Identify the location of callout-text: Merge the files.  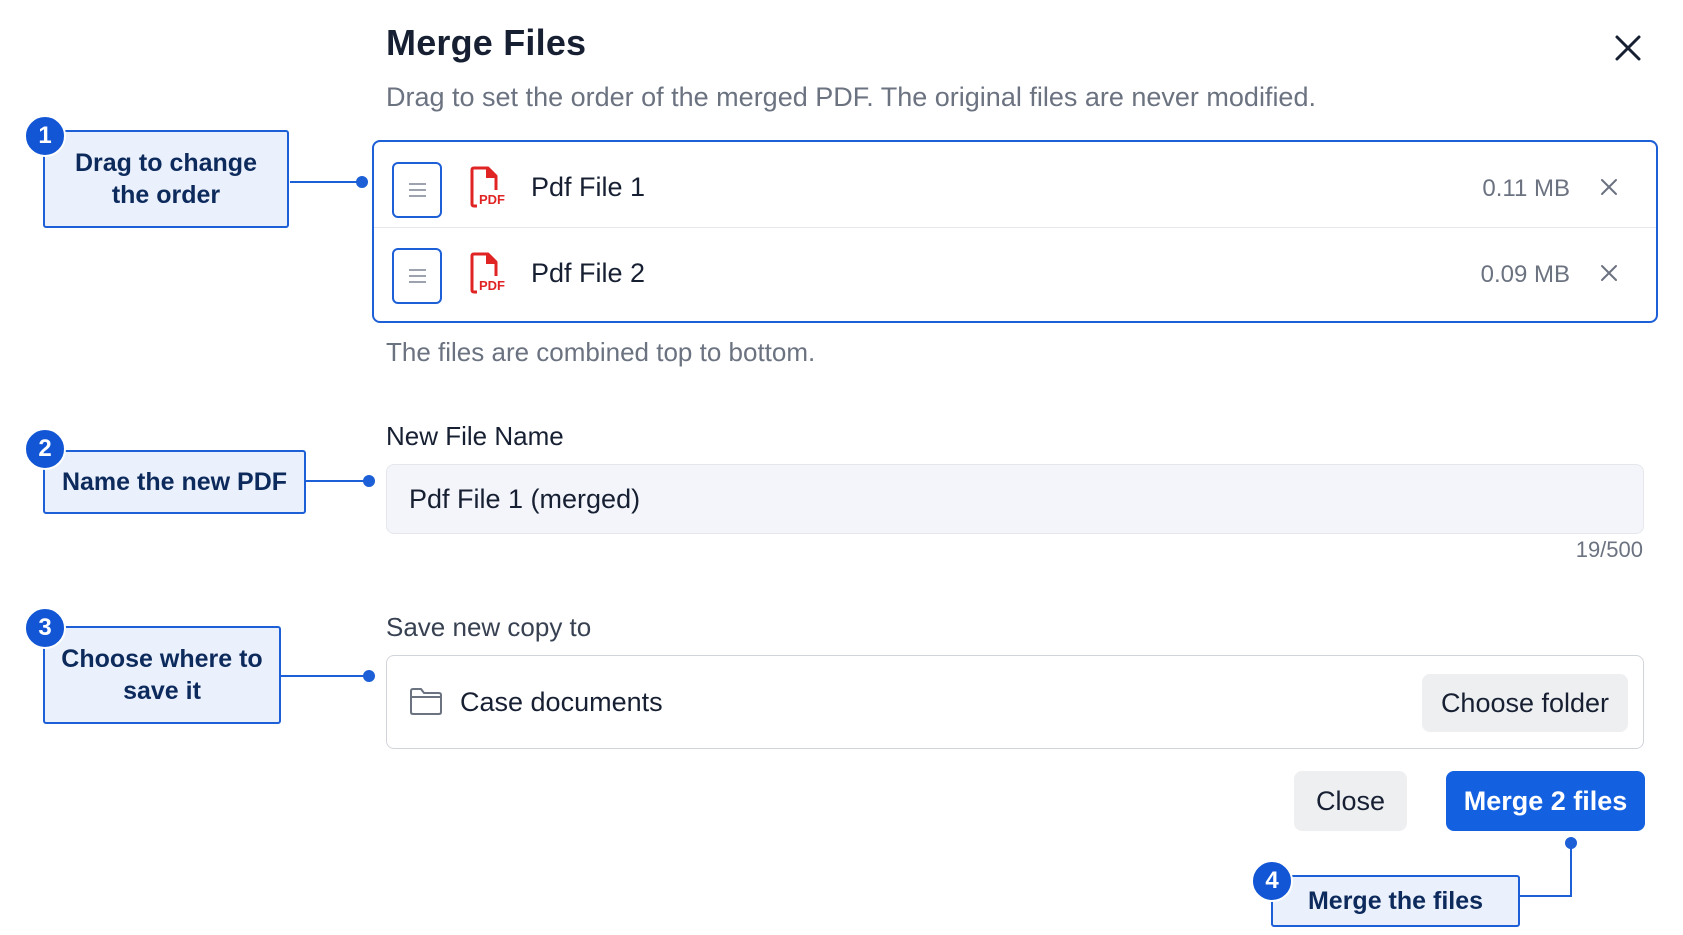
(1395, 900).